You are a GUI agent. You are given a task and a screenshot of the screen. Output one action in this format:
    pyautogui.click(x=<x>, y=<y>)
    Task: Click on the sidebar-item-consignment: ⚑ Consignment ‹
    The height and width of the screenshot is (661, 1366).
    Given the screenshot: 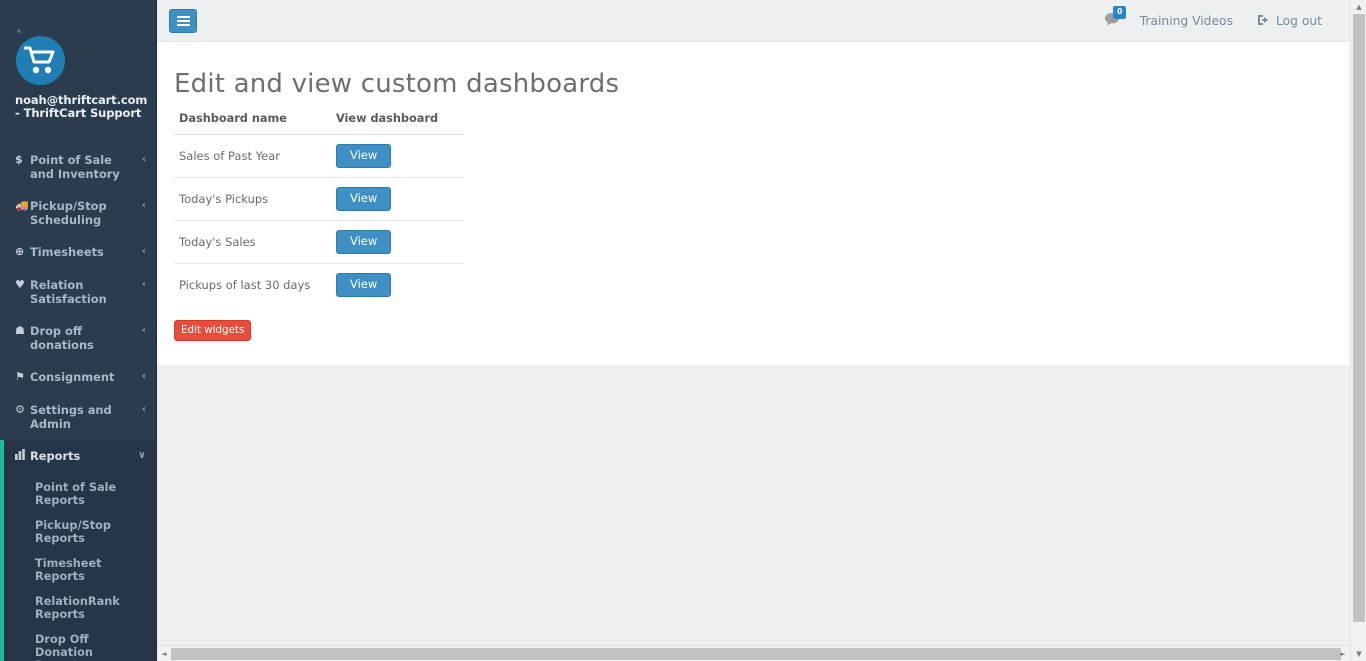 What is the action you would take?
    pyautogui.click(x=78, y=377)
    